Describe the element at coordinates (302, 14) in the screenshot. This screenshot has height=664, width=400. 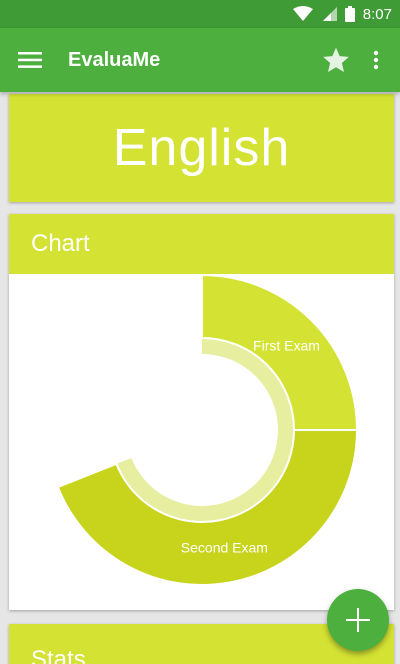
I see `wifi-icon` at that location.